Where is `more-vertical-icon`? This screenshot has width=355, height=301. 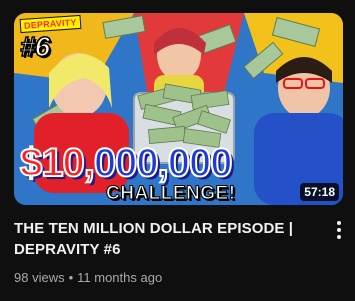
more-vertical-icon is located at coordinates (339, 223).